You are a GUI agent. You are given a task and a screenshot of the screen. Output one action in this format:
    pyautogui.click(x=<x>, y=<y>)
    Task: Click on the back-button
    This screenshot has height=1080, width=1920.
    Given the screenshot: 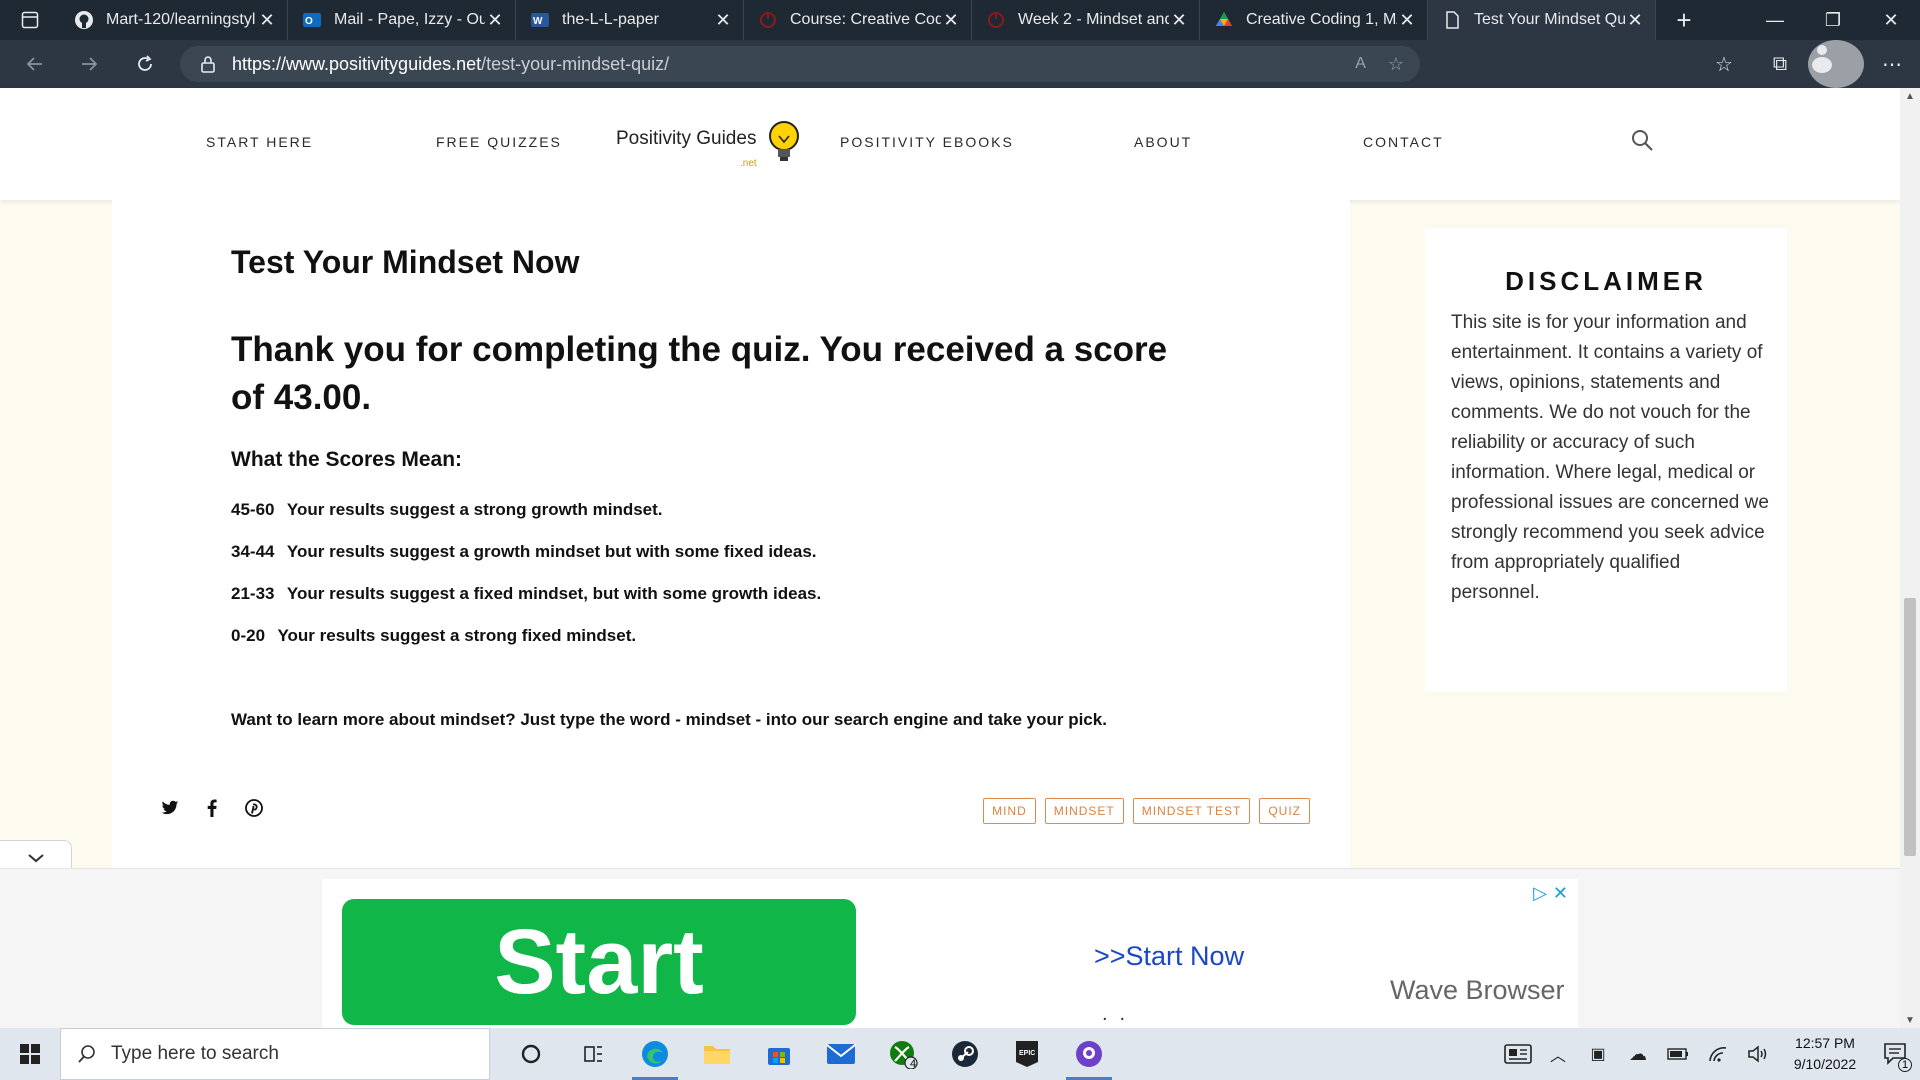 What is the action you would take?
    pyautogui.click(x=35, y=64)
    